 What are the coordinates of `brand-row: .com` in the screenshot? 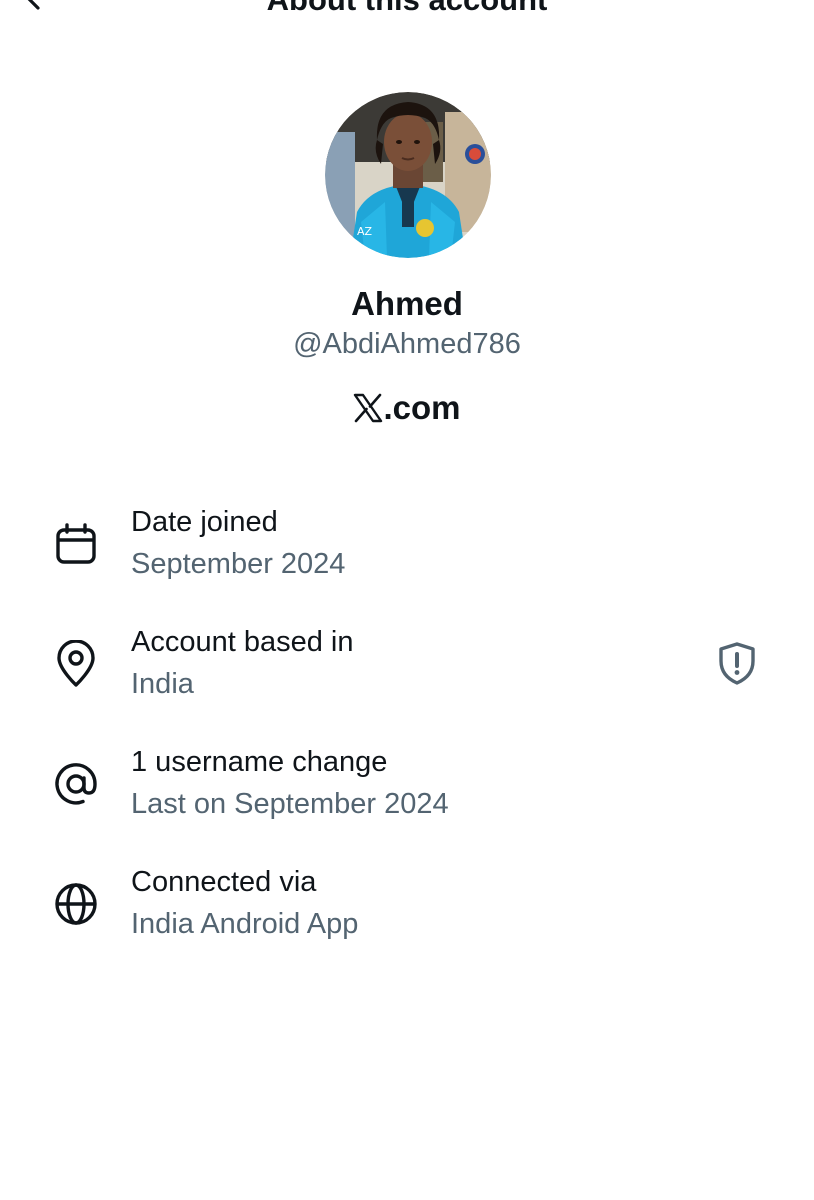 It's located at (407, 408).